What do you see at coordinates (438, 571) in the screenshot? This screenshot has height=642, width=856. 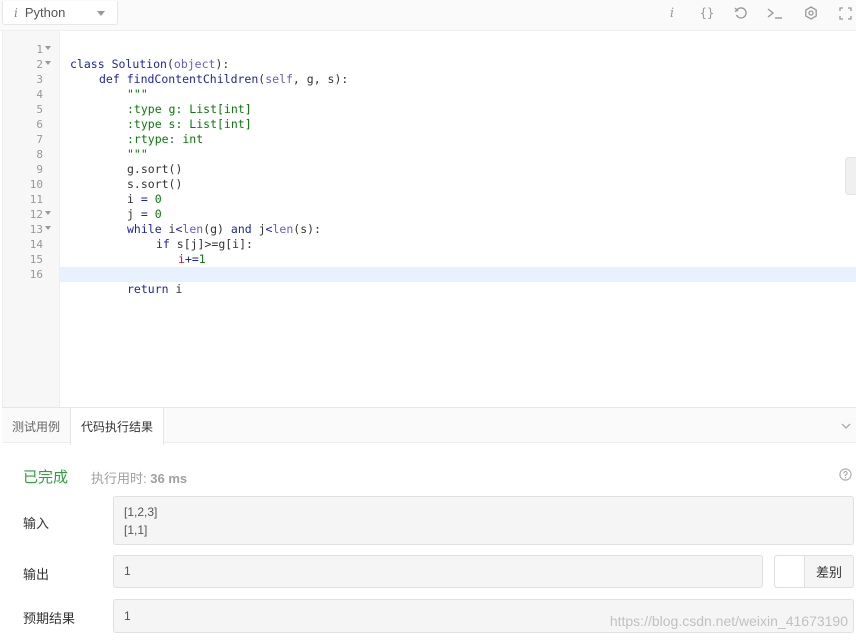 I see `output-value-box: 1` at bounding box center [438, 571].